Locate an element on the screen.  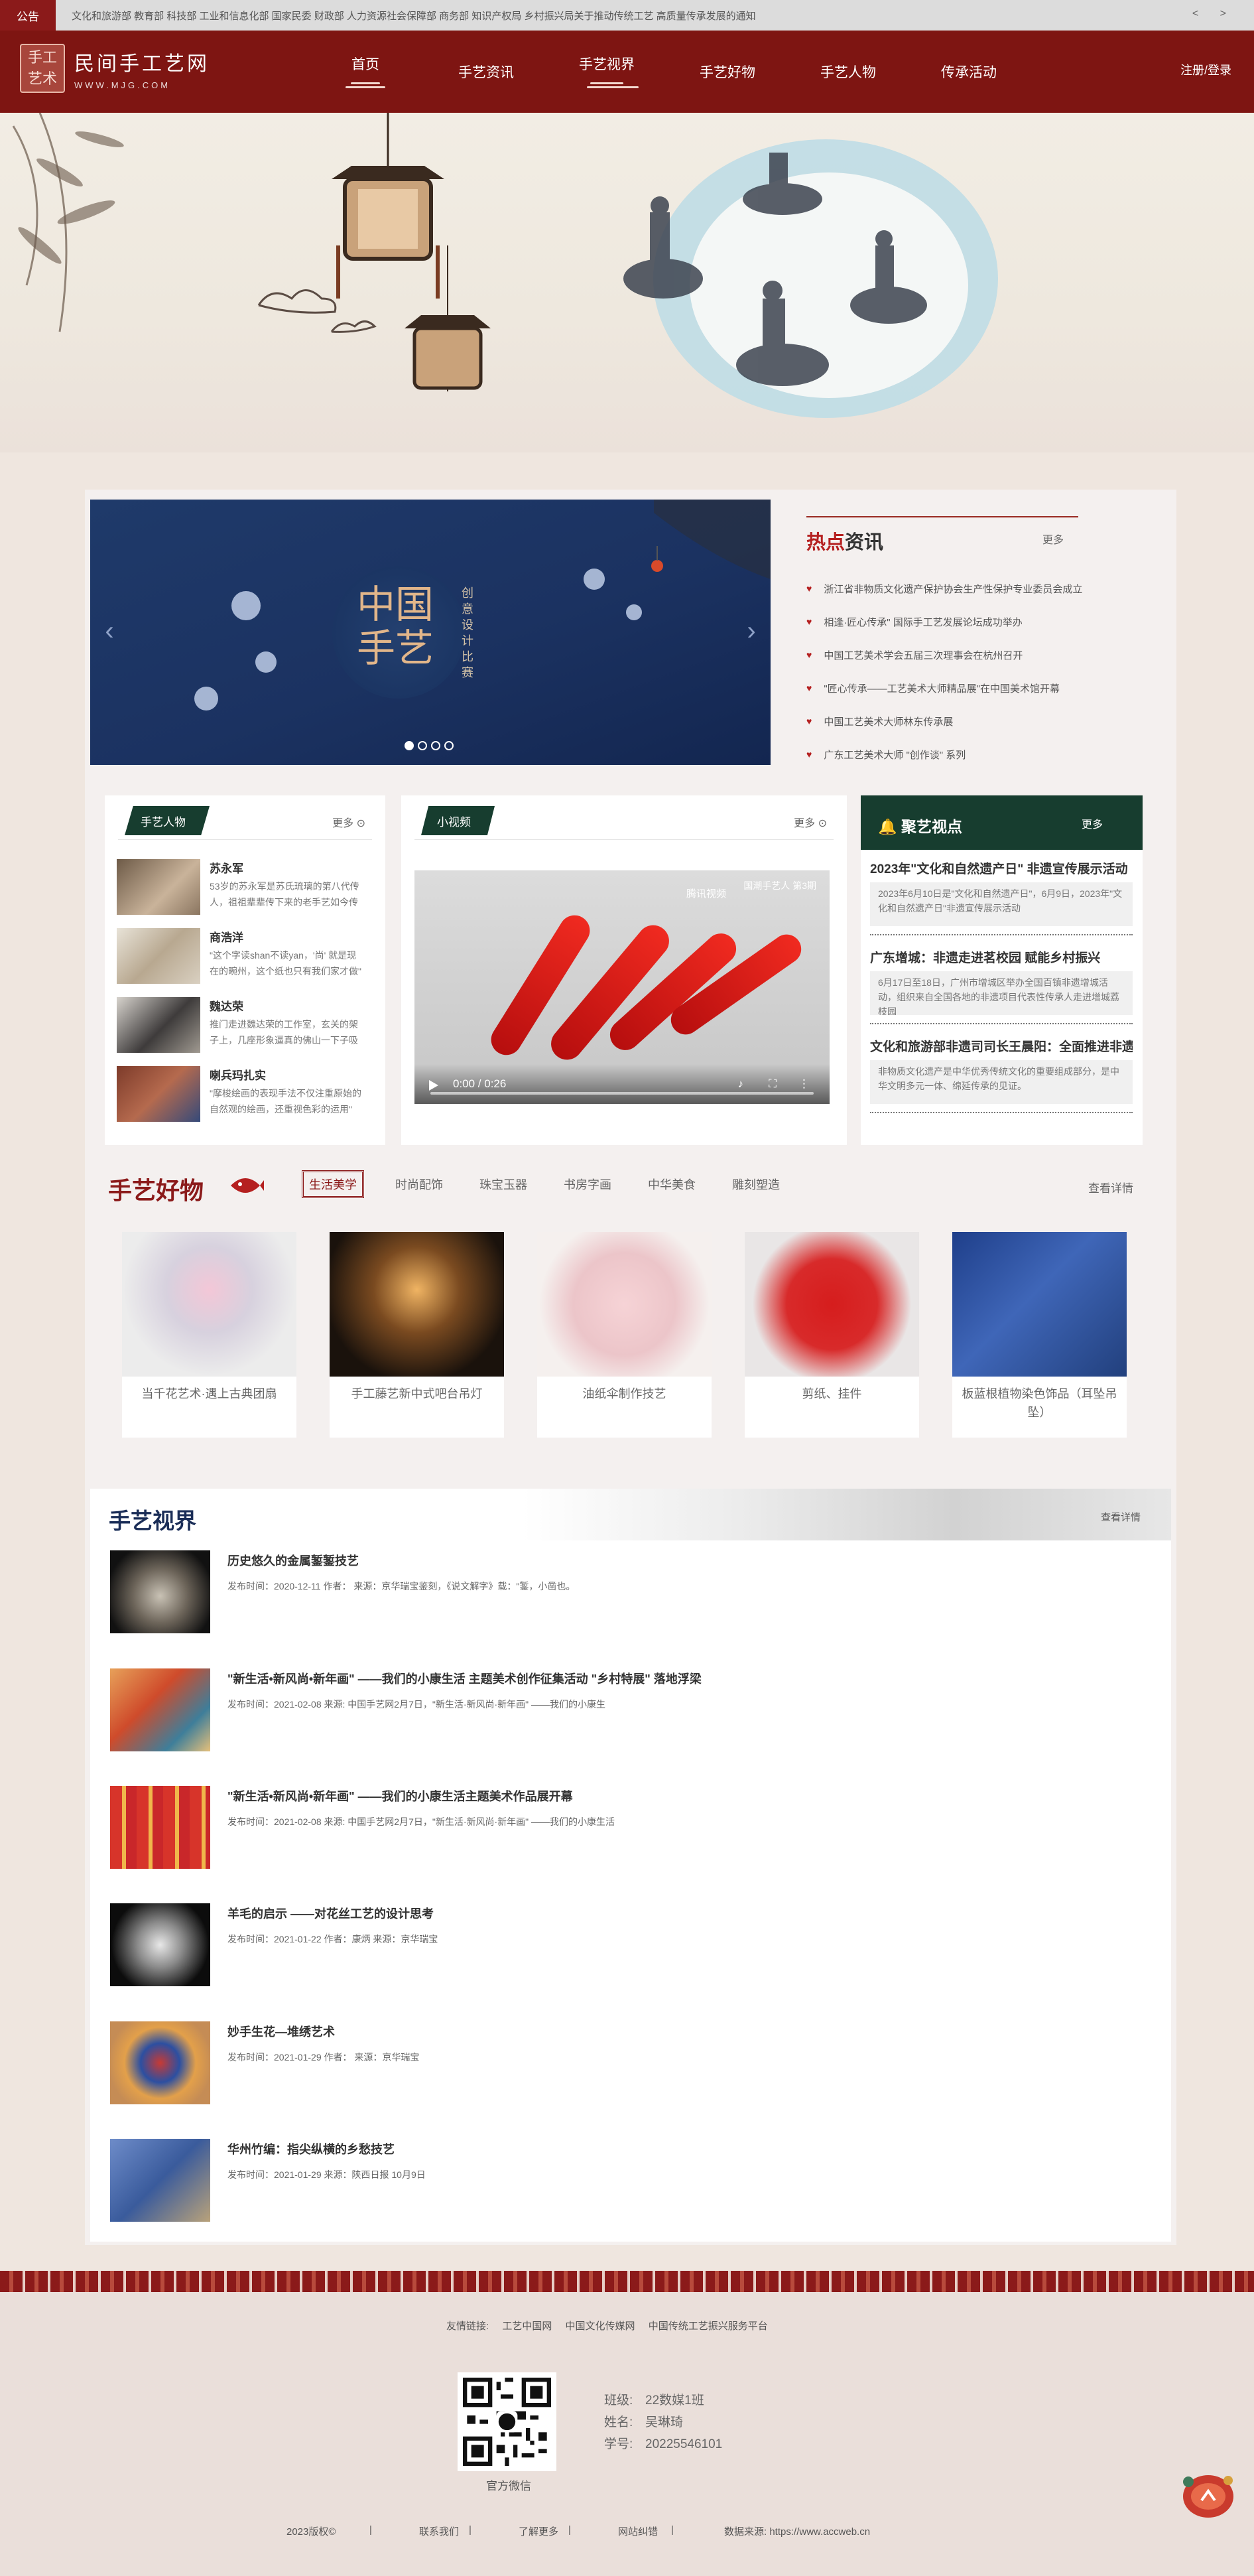
banner-dots is located at coordinates (429, 745).